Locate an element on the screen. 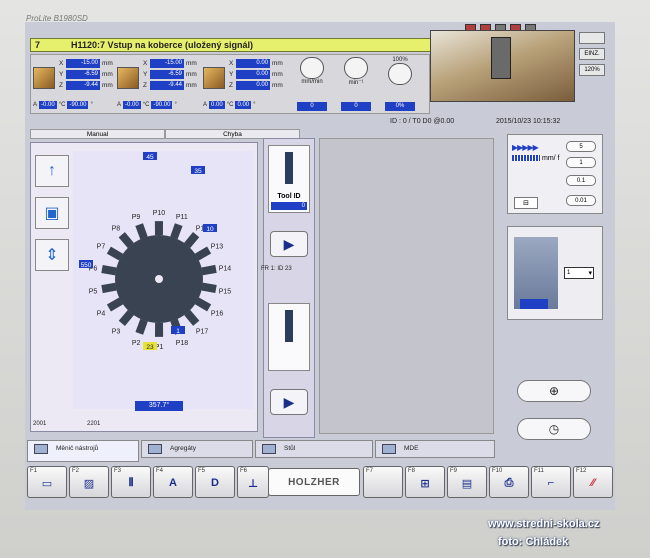 The width and height of the screenshot is (650, 558). a-icon: A is located at coordinates (173, 483).